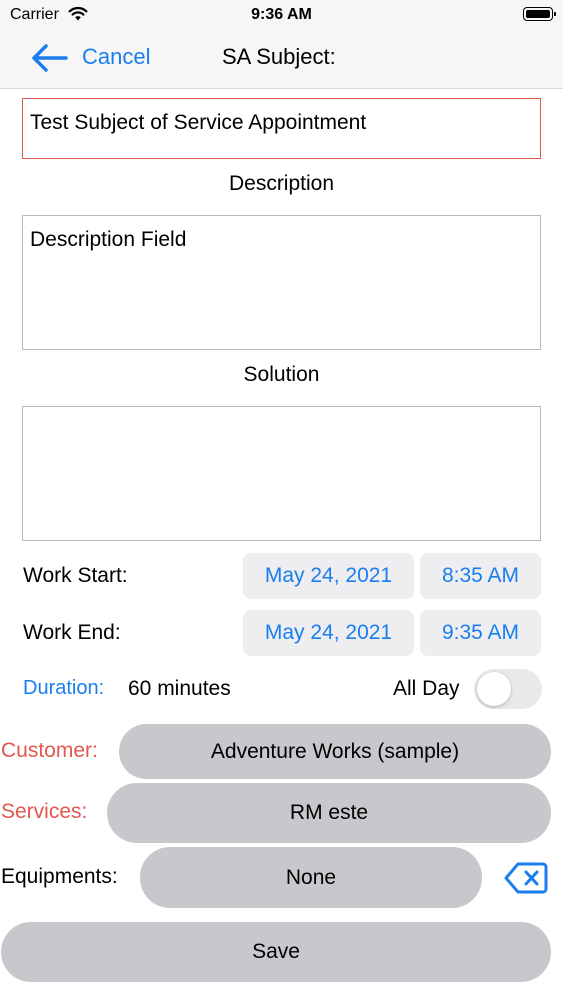 The width and height of the screenshot is (563, 1000). What do you see at coordinates (426, 688) in the screenshot?
I see `all-day-label: All Day` at bounding box center [426, 688].